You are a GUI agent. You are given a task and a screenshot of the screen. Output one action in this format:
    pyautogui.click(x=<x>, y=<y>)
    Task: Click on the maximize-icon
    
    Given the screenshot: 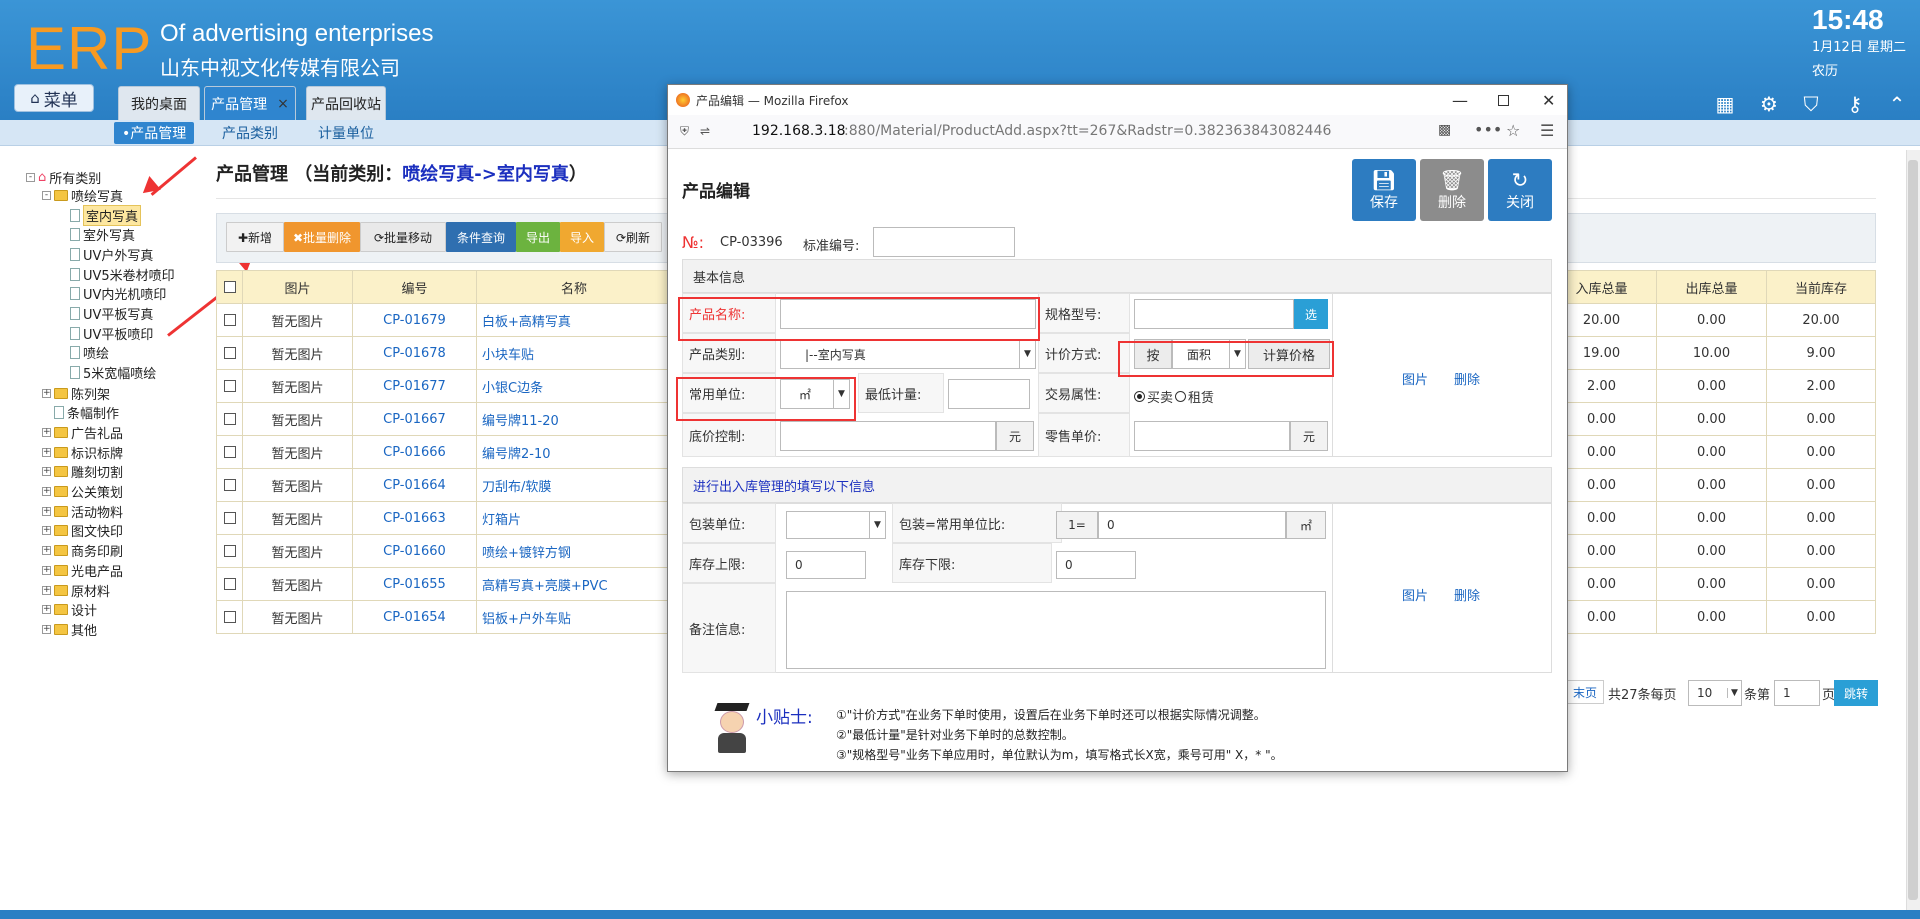 What is the action you would take?
    pyautogui.click(x=1503, y=100)
    